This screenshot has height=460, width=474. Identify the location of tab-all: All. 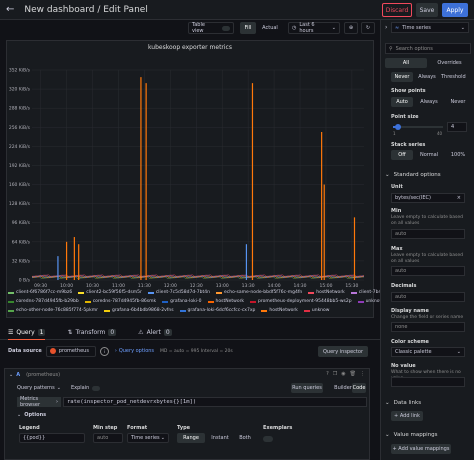
(406, 63).